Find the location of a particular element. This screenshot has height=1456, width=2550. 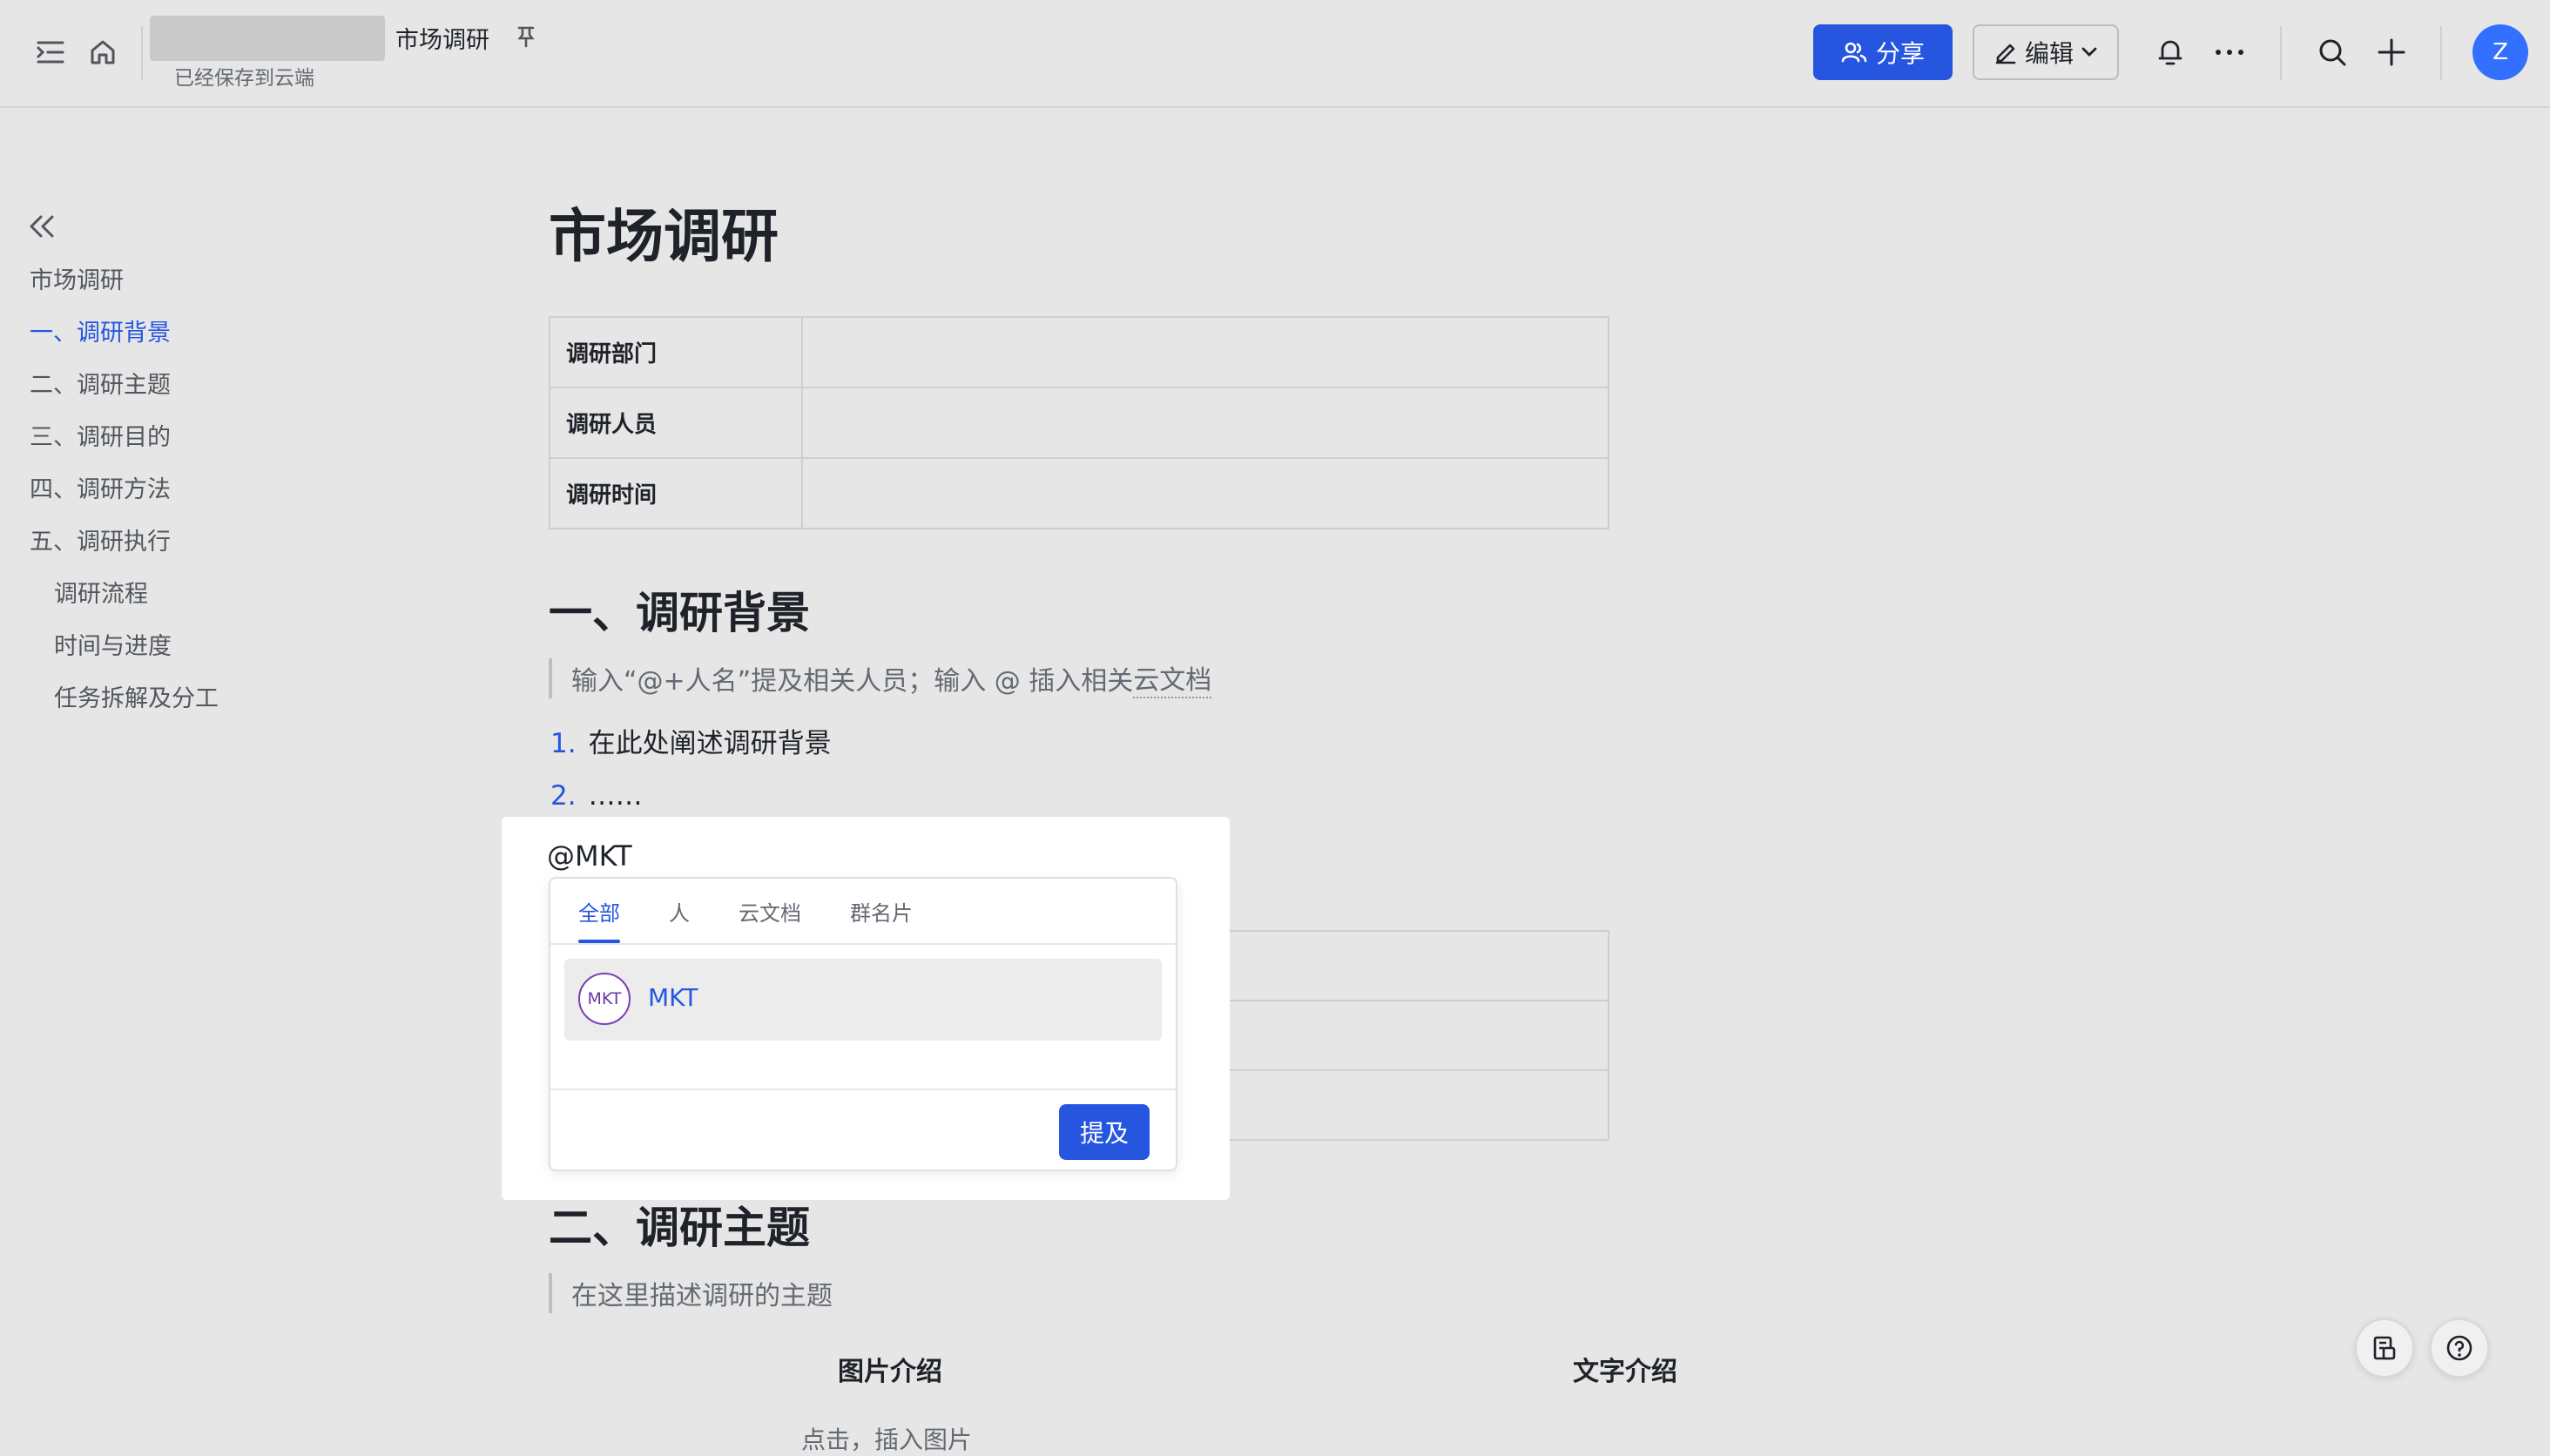

outline-item-background: 一、调研背景 is located at coordinates (100, 330).